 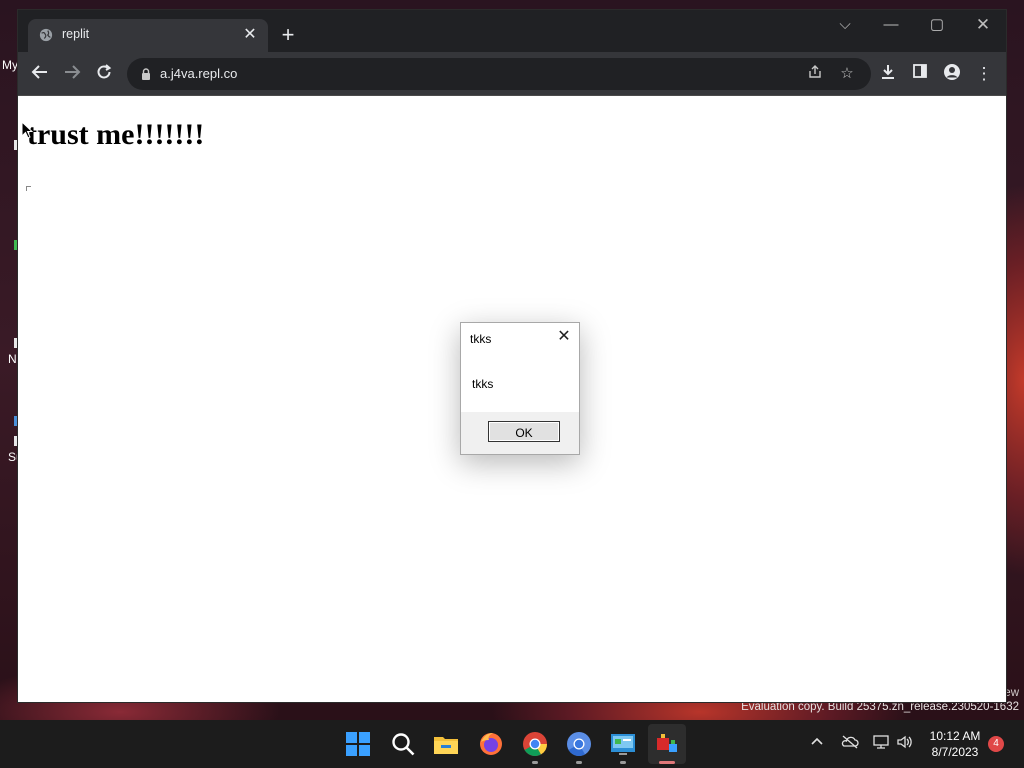 I want to click on search-icon, so click(x=403, y=744).